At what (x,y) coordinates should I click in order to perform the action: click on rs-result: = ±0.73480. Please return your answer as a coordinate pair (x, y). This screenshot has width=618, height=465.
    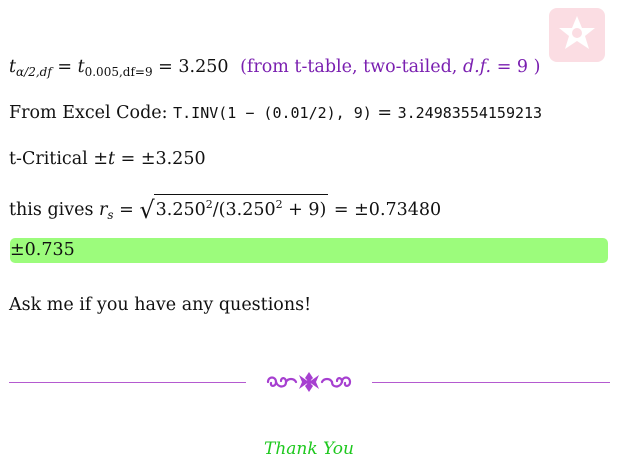
    Looking at the image, I should click on (385, 210).